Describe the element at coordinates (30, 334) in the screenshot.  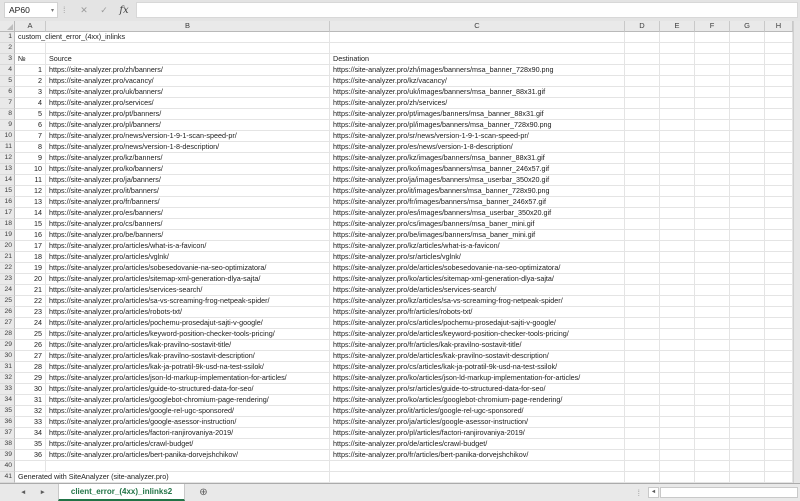
I see `cell-A28: 25` at that location.